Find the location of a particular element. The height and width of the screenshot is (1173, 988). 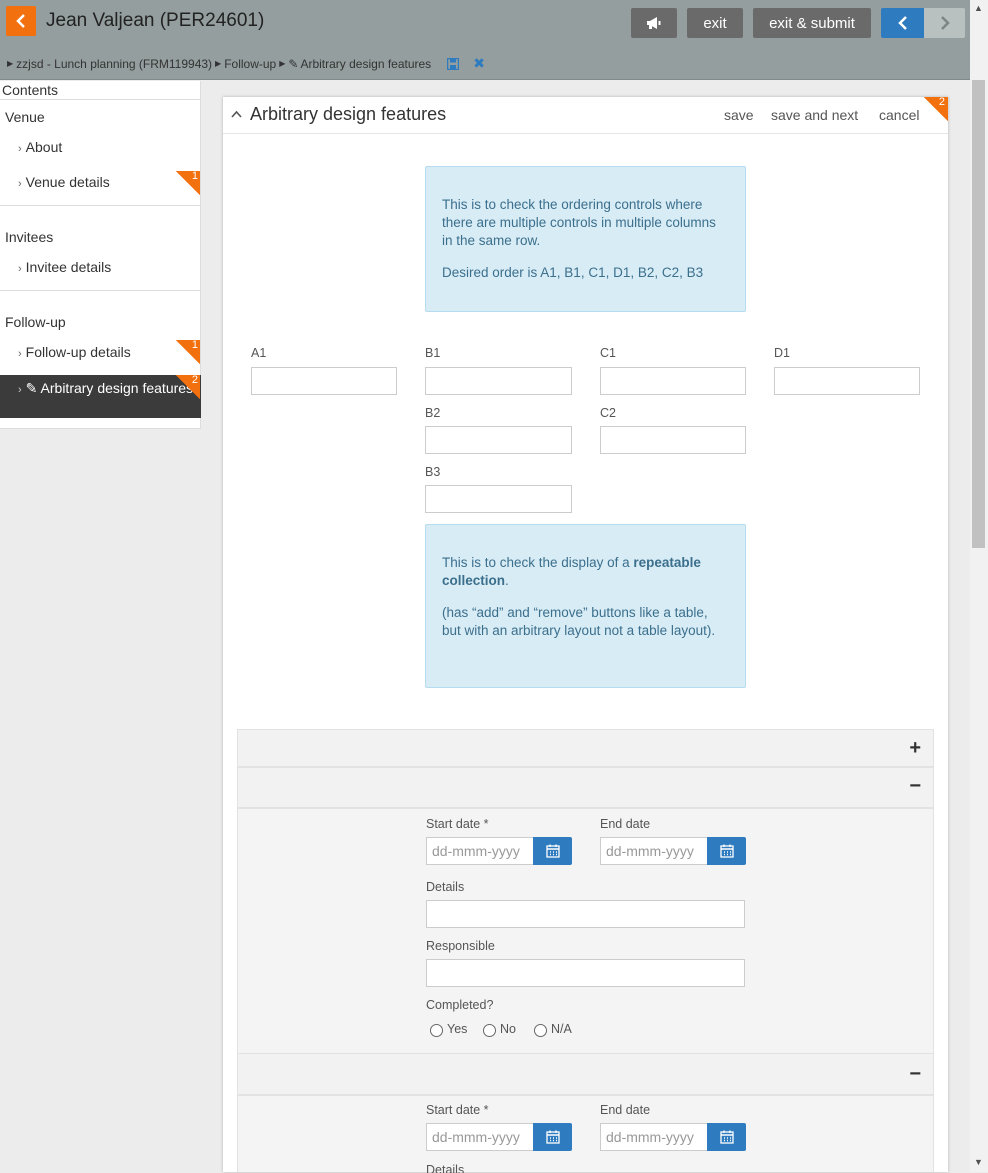

section-invitees: Invitees is located at coordinates (29, 237).